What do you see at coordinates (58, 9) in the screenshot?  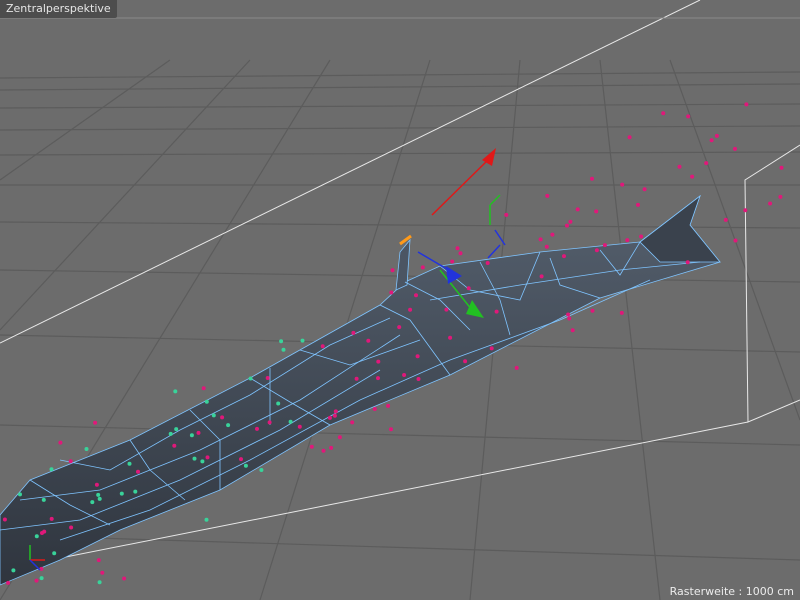 I see `viewport-title: Zentralperspektive` at bounding box center [58, 9].